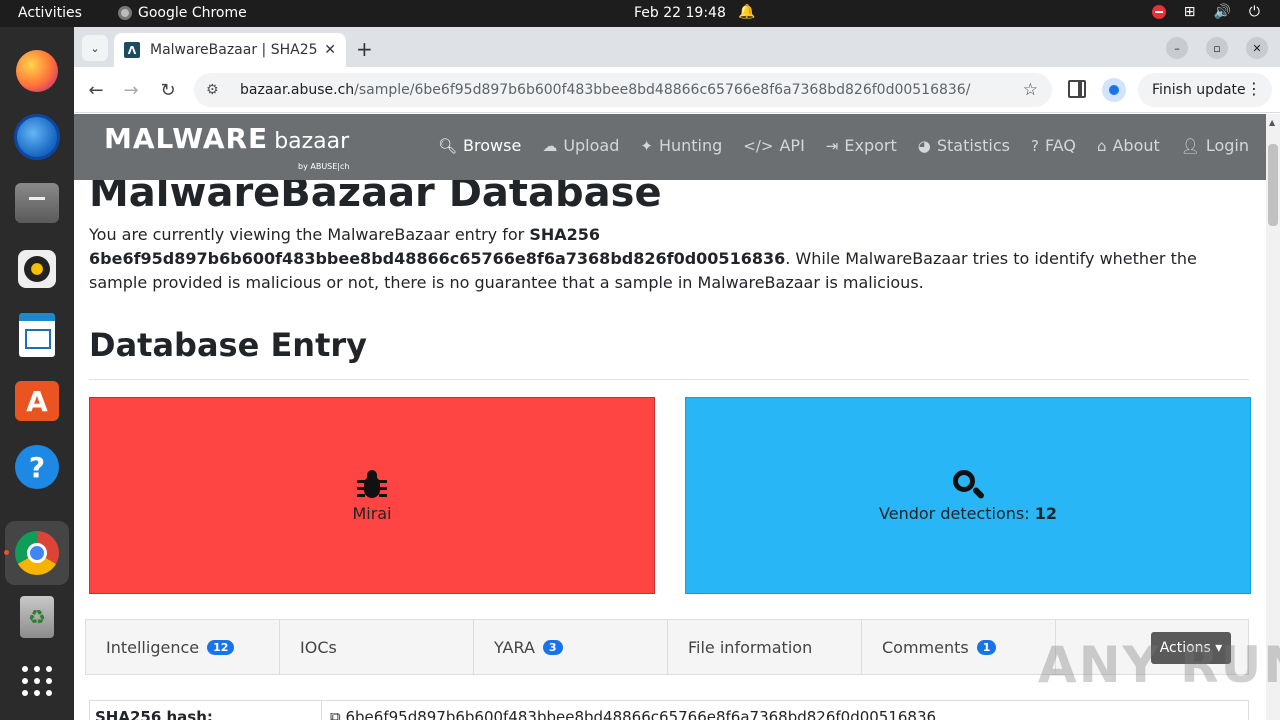 The height and width of the screenshot is (720, 1280). I want to click on question-icon: ?, so click(1034, 145).